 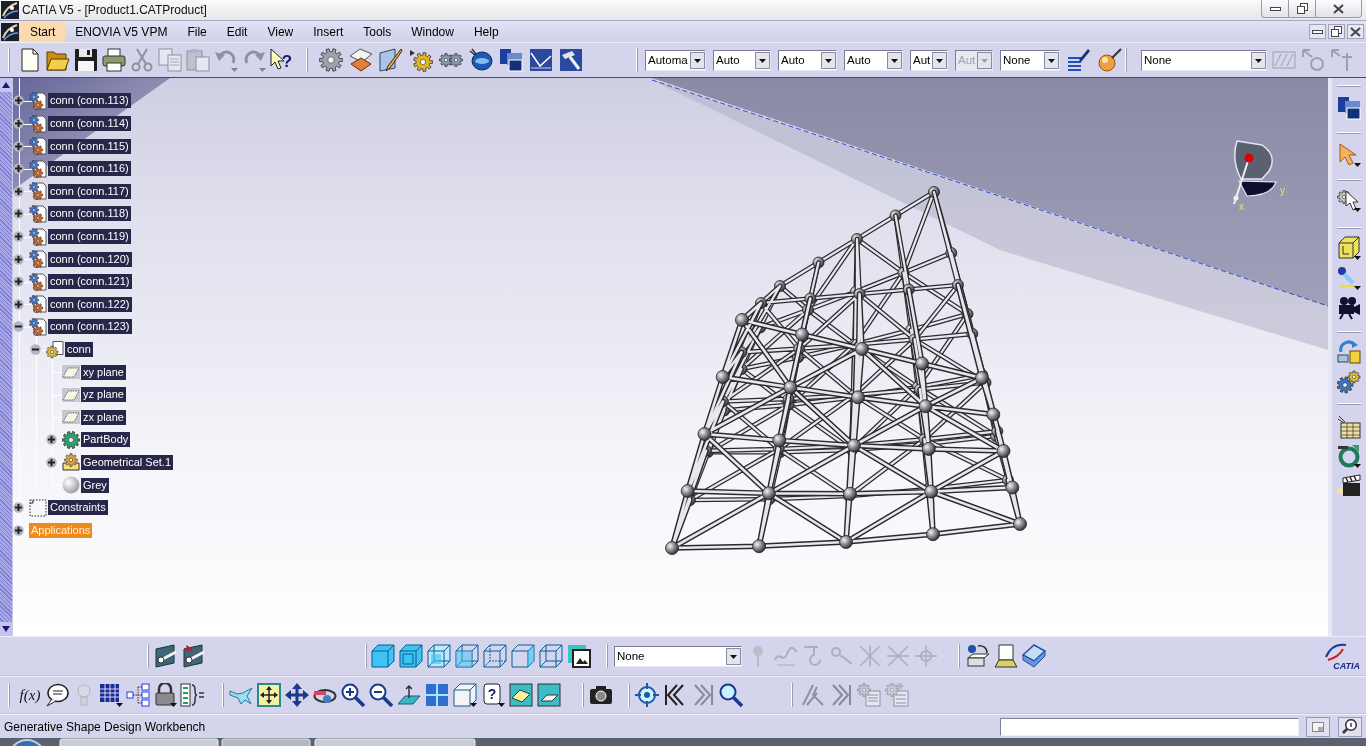 I want to click on squares-icon, so click(x=511, y=60).